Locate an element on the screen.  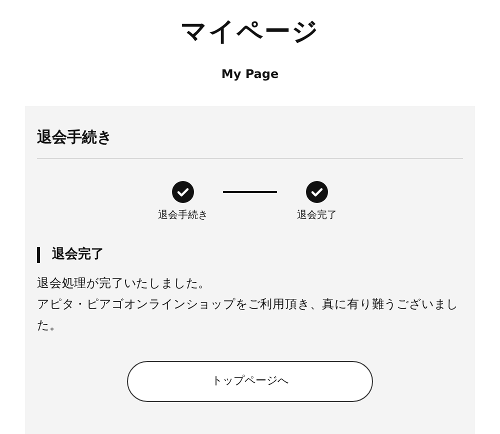
step-label: 退会完了 is located at coordinates (317, 216).